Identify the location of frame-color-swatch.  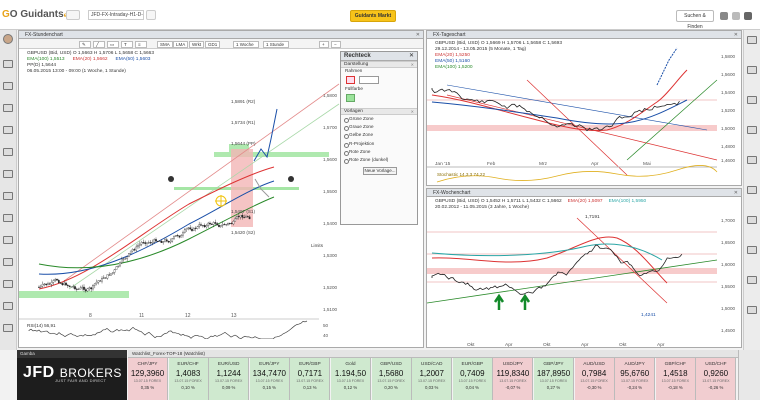
(350, 80).